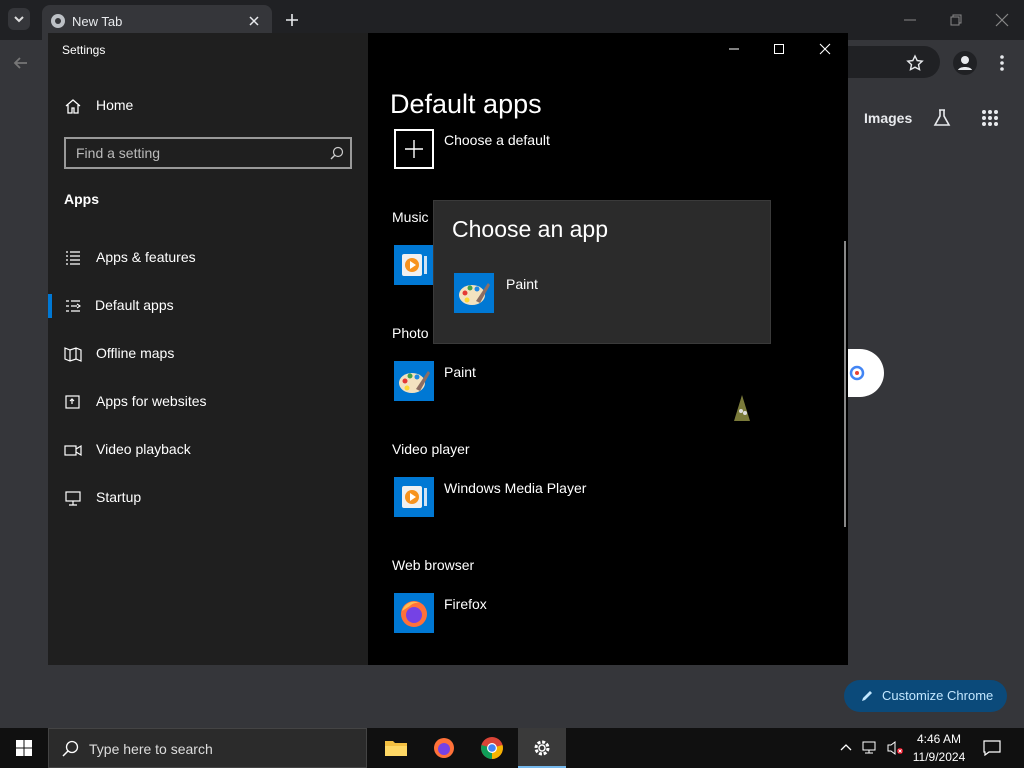  I want to click on taskbar-firefox, so click(444, 748).